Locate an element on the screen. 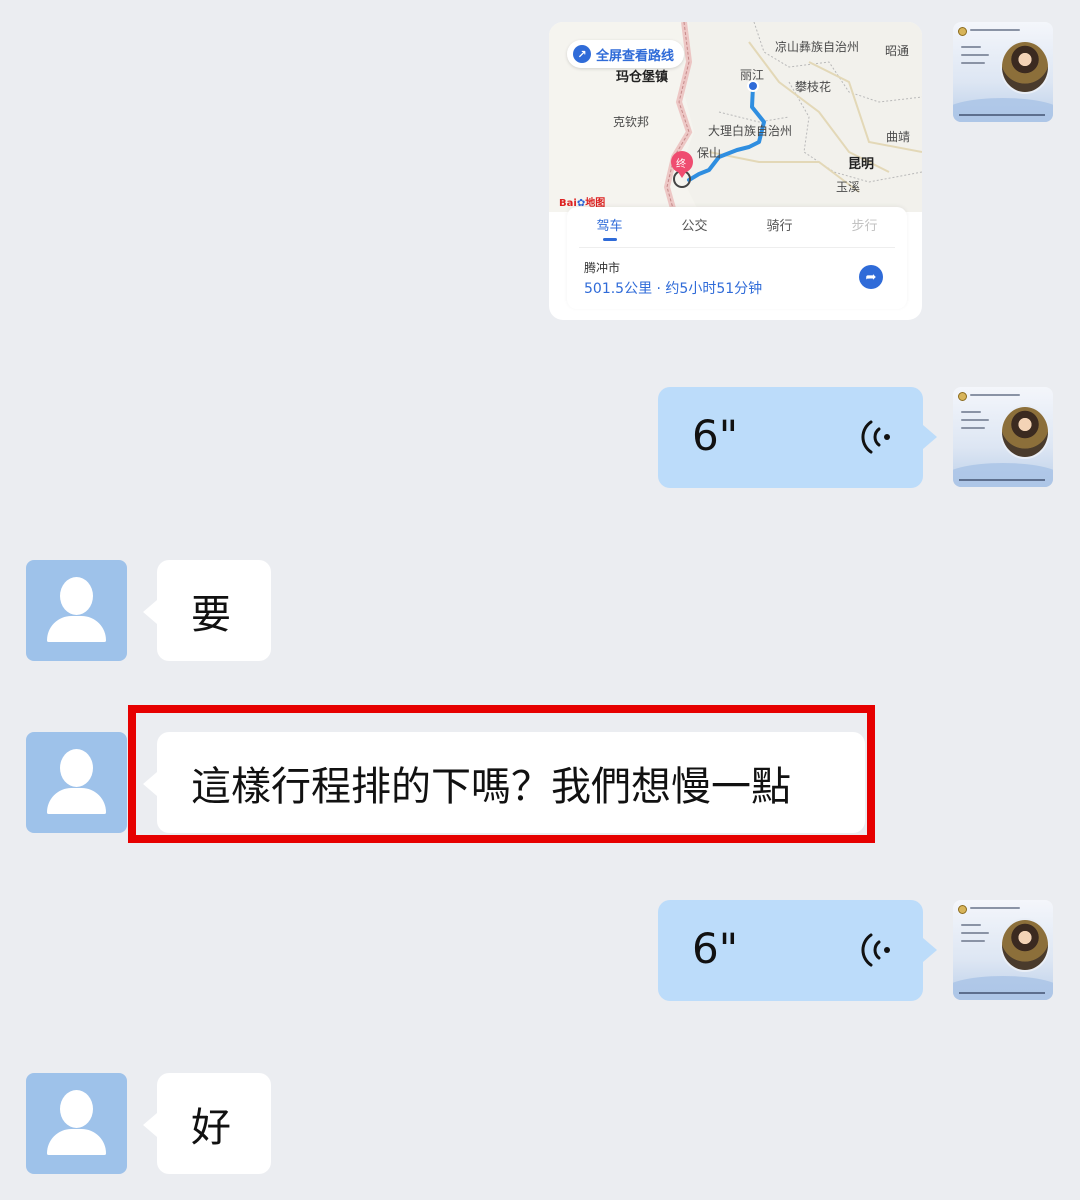  route-arrow-icon: ➦ is located at coordinates (871, 277).